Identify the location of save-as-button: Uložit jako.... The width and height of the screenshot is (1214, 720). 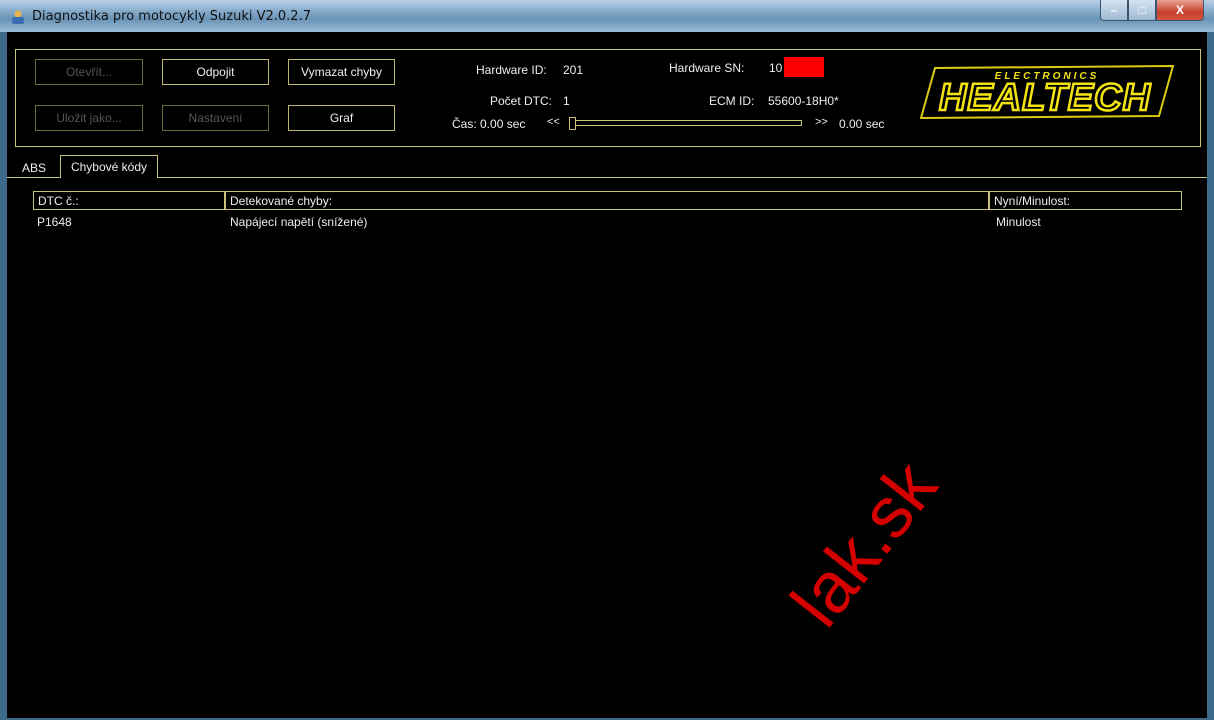
(89, 118).